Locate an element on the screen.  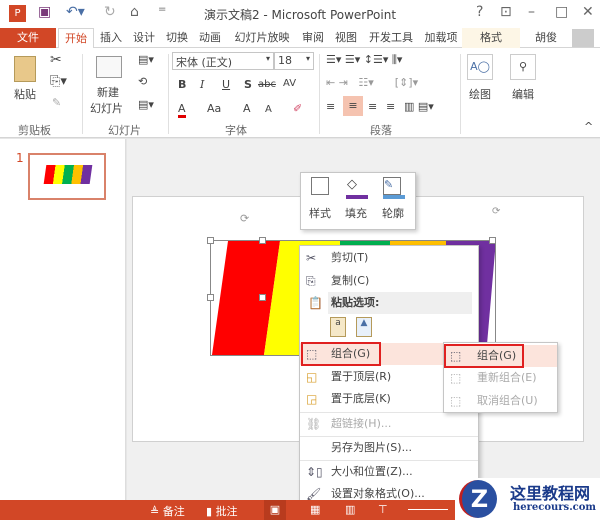
font-name-select: 宋体 (正文) ▾ is located at coordinates (223, 61).